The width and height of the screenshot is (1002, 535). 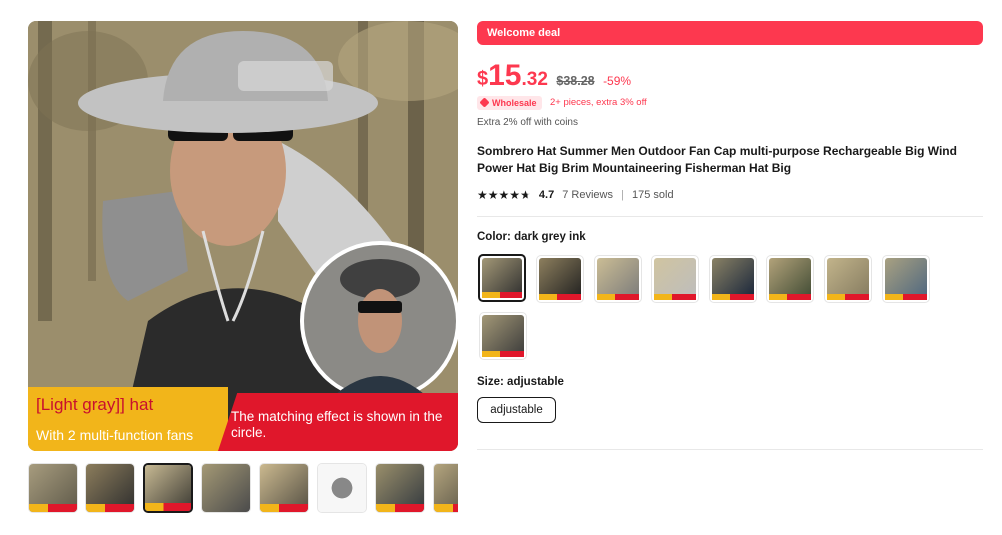 What do you see at coordinates (95, 404) in the screenshot?
I see `banner-title: [Light gray]] hat` at bounding box center [95, 404].